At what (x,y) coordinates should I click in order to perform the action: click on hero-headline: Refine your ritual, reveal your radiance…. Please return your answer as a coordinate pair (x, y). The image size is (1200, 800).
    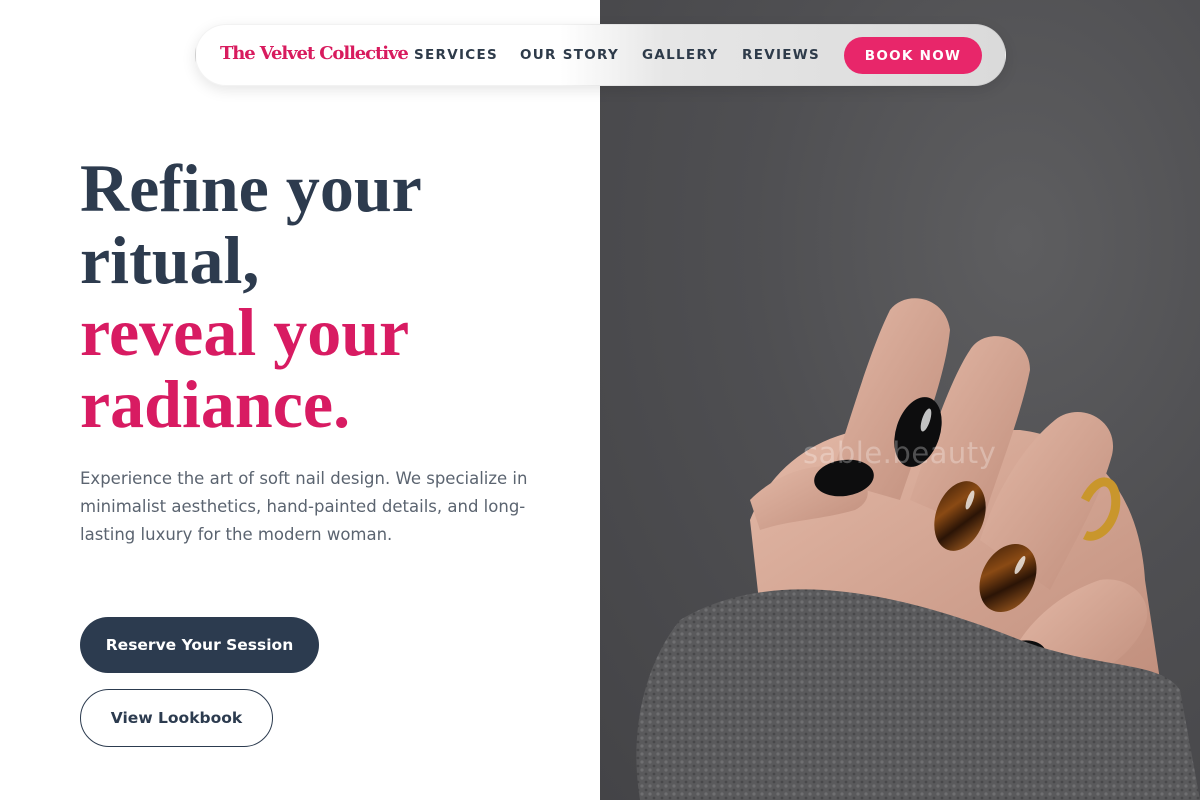
    Looking at the image, I should click on (320, 296).